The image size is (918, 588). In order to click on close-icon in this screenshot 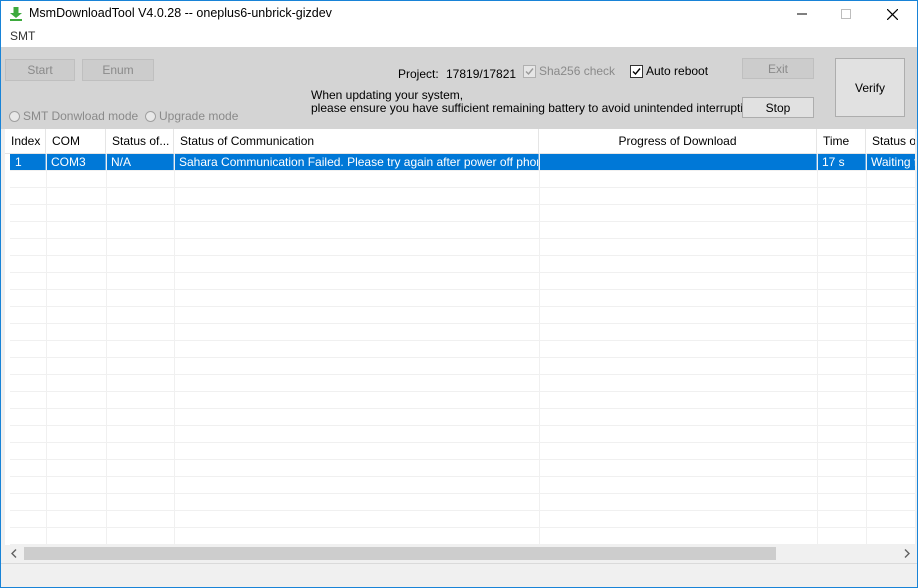, I will do `click(892, 14)`.